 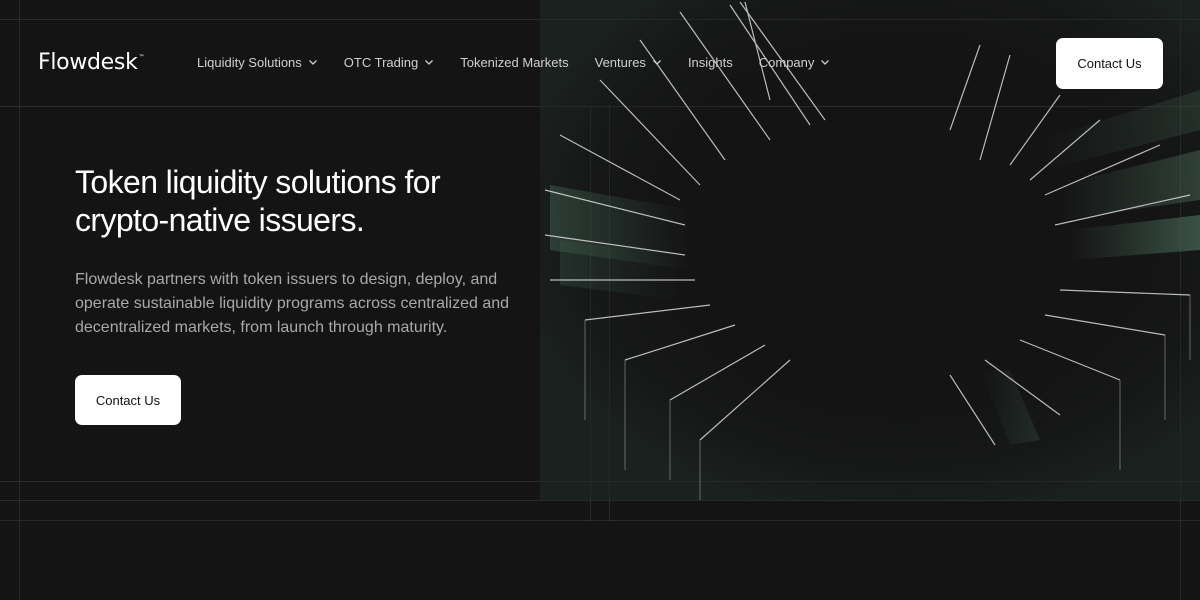 What do you see at coordinates (381, 62) in the screenshot?
I see `nav-item-label: OTC Trading` at bounding box center [381, 62].